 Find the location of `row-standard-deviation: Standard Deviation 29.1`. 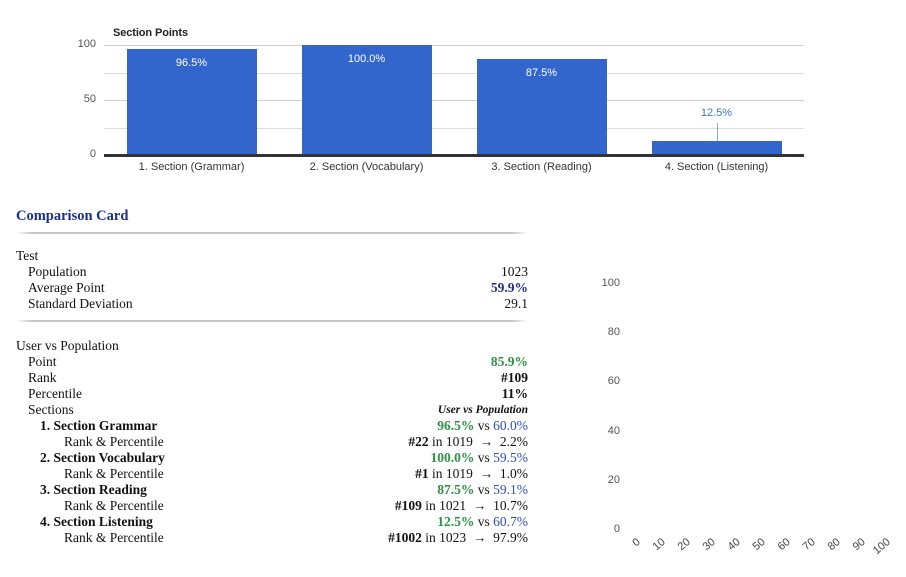

row-standard-deviation: Standard Deviation 29.1 is located at coordinates (278, 303).